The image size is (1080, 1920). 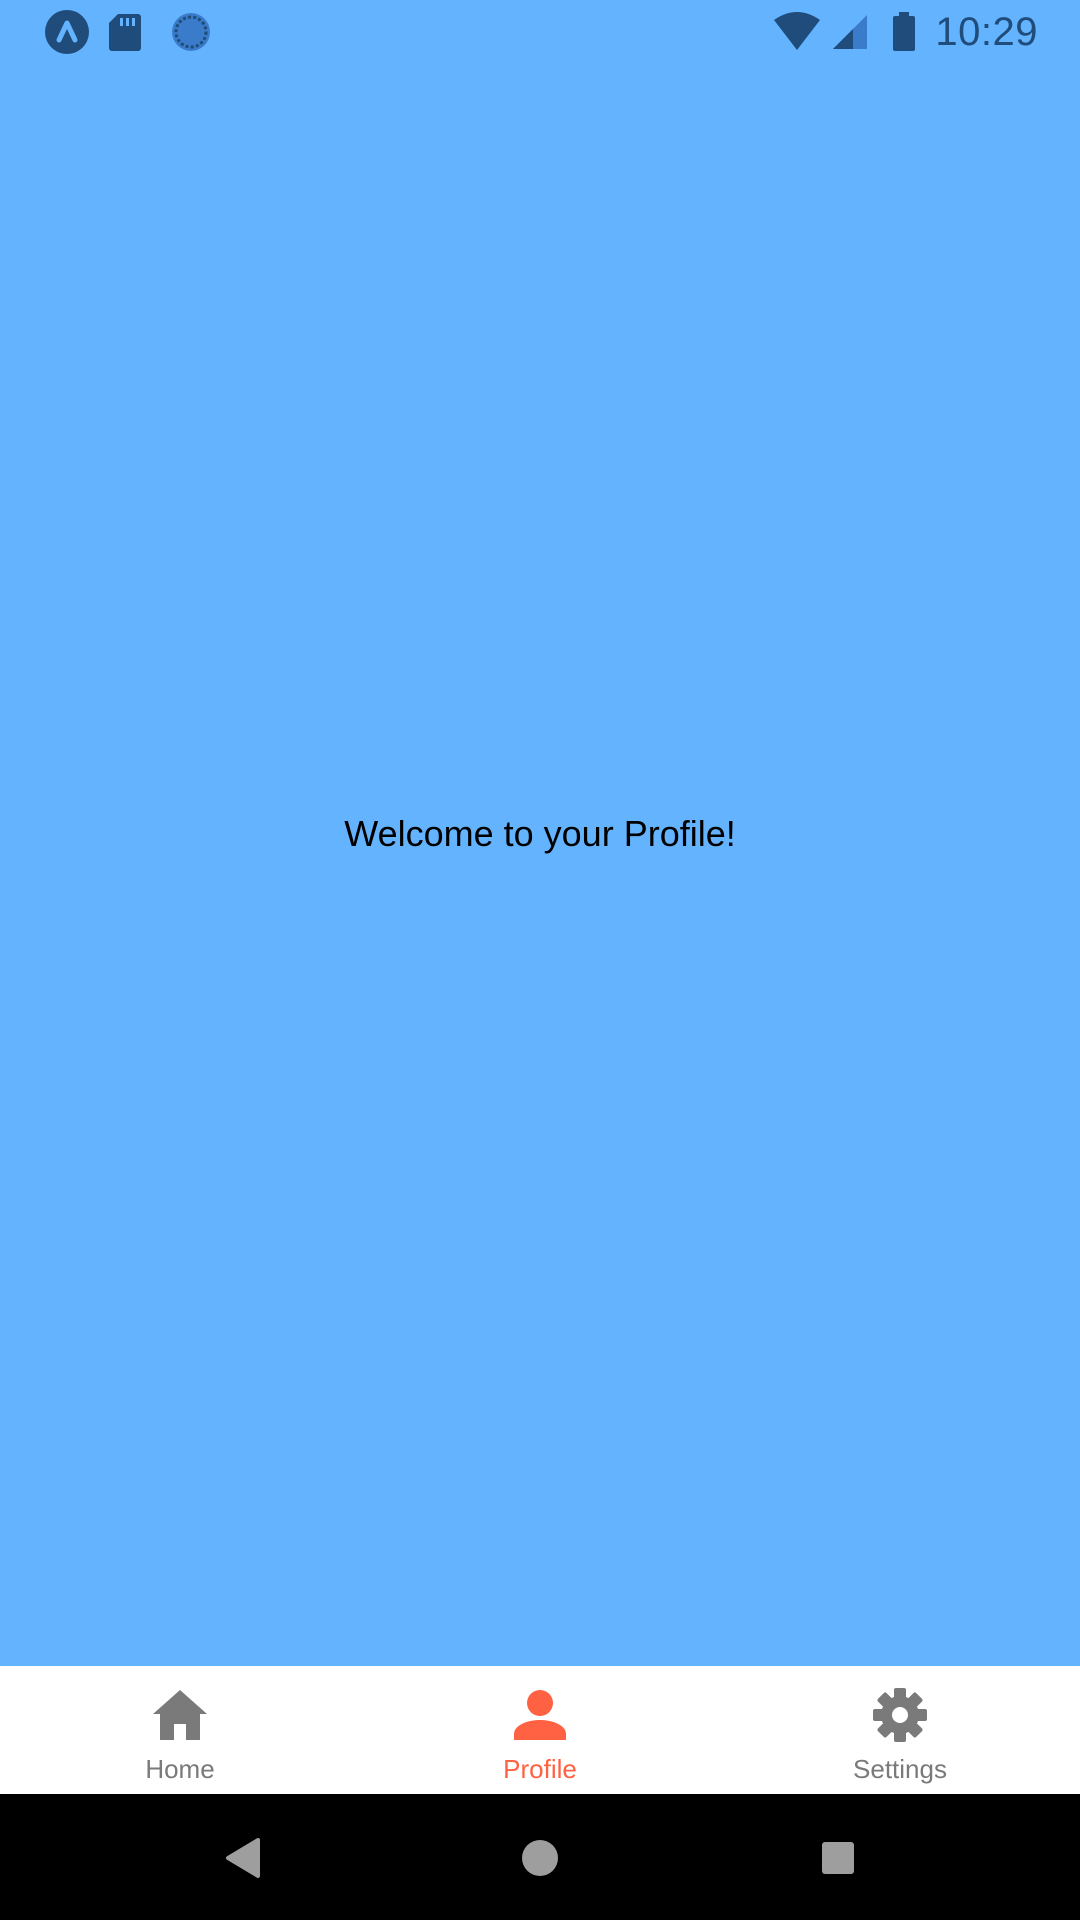 What do you see at coordinates (180, 1715) in the screenshot?
I see `home-icon` at bounding box center [180, 1715].